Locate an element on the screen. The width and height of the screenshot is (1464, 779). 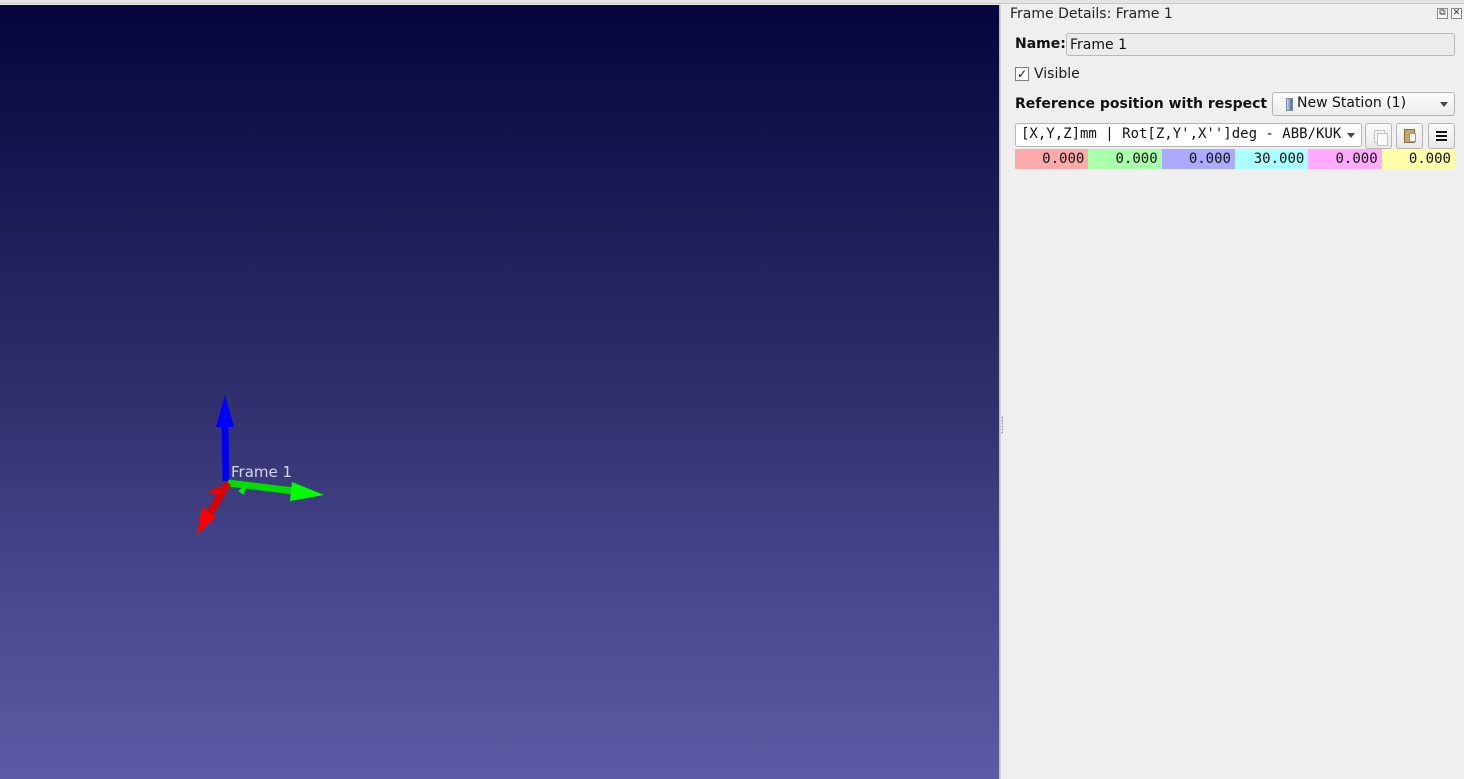
paste-pose-button is located at coordinates (1409, 136).